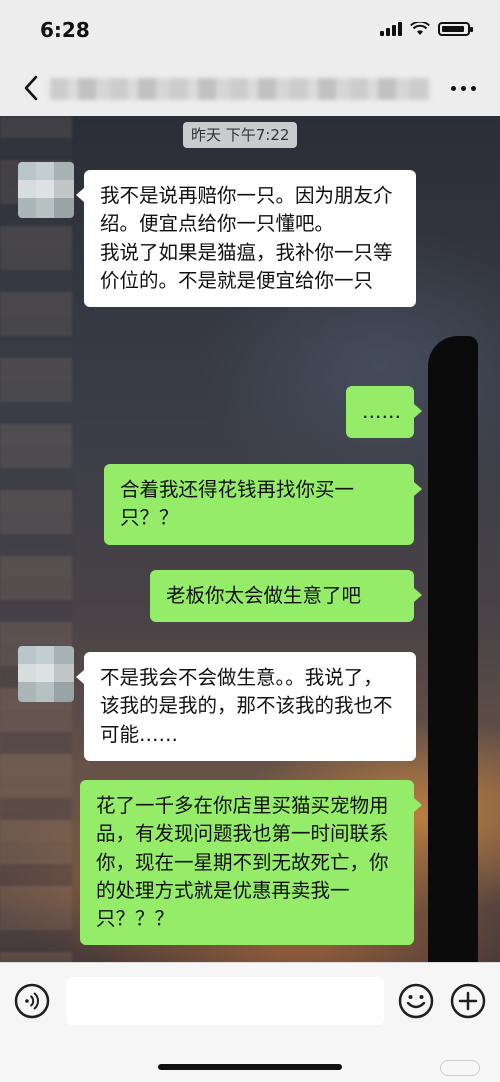 This screenshot has width=500, height=1082. What do you see at coordinates (460, 1068) in the screenshot?
I see `watermark-logo` at bounding box center [460, 1068].